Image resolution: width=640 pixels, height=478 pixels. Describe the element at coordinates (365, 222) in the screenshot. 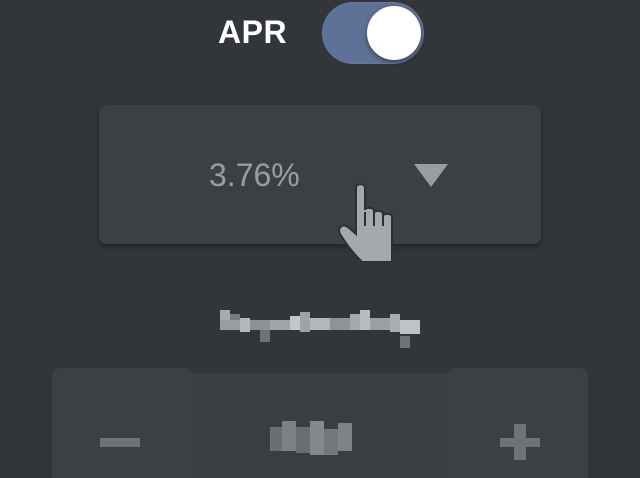

I see `hand-pointer-icon` at that location.